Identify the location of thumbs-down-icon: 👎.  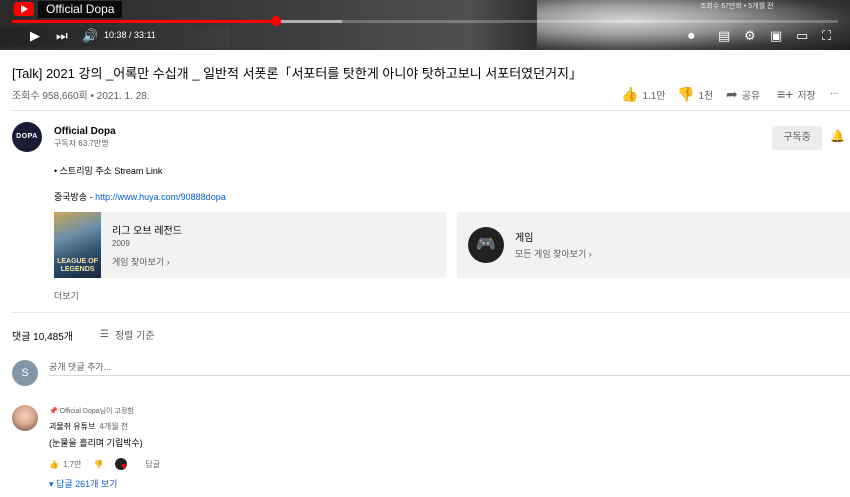
(686, 94).